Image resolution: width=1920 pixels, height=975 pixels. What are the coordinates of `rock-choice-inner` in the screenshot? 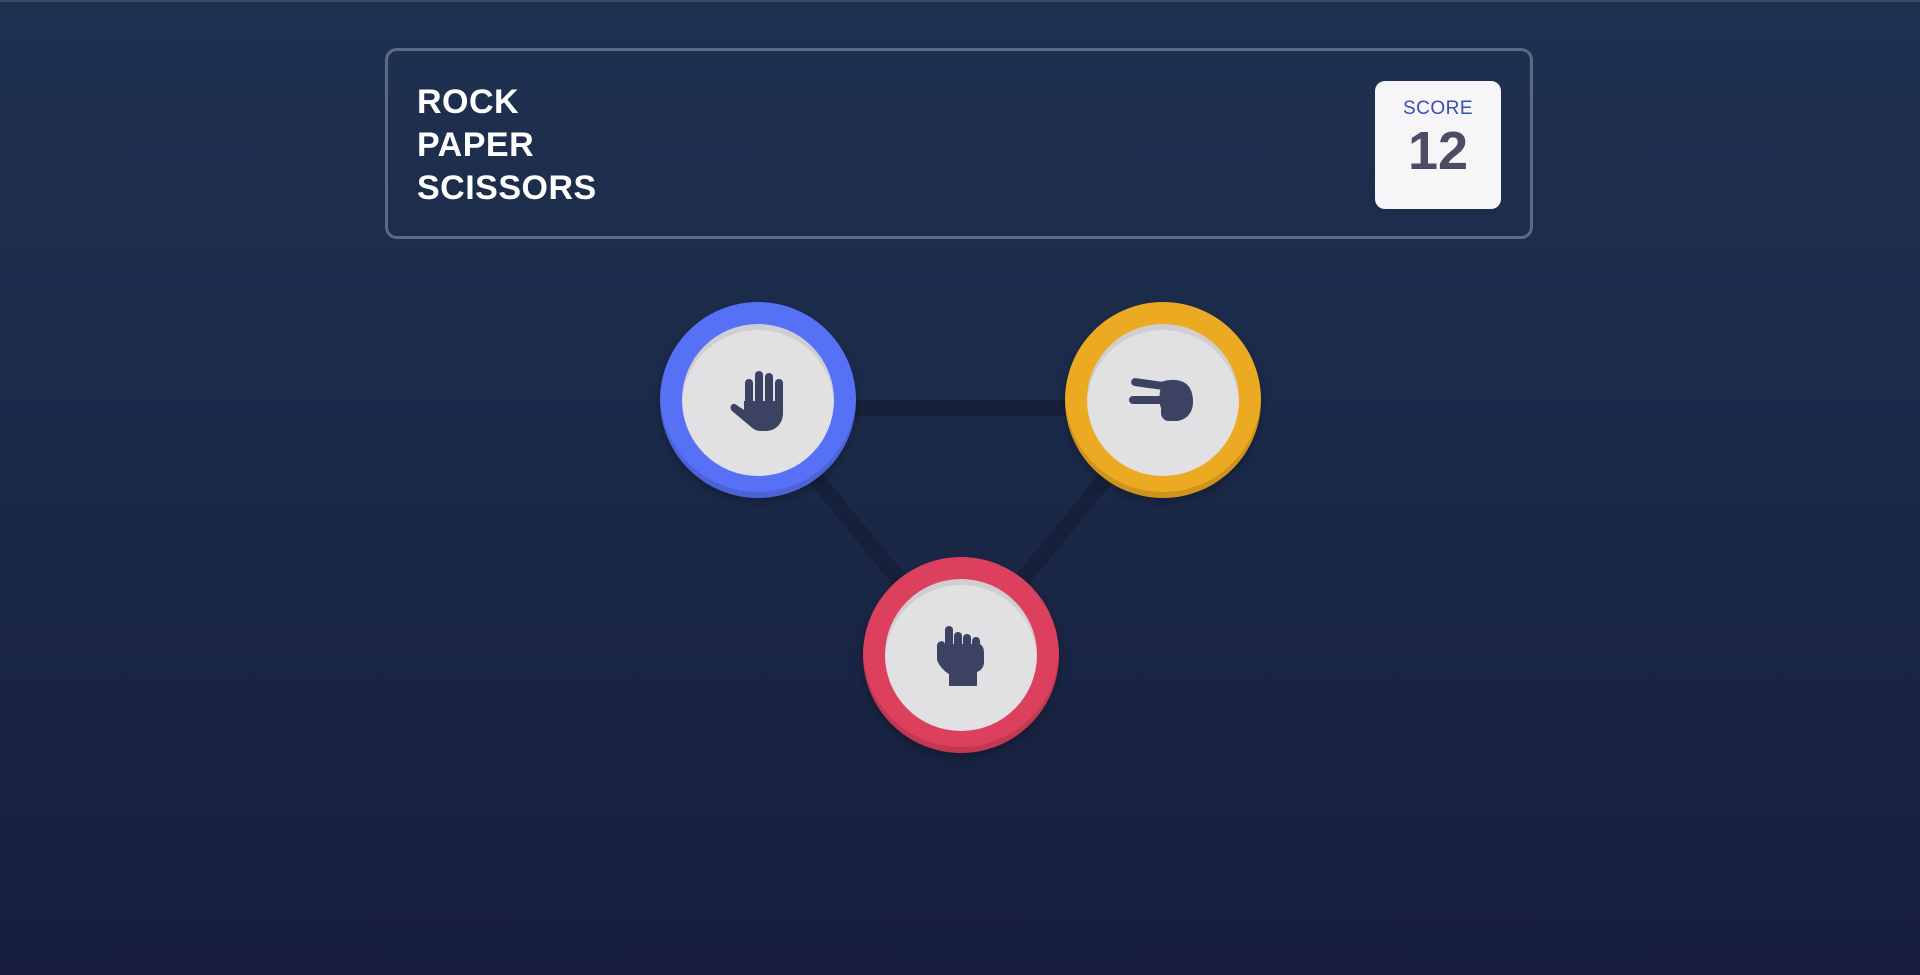 It's located at (961, 655).